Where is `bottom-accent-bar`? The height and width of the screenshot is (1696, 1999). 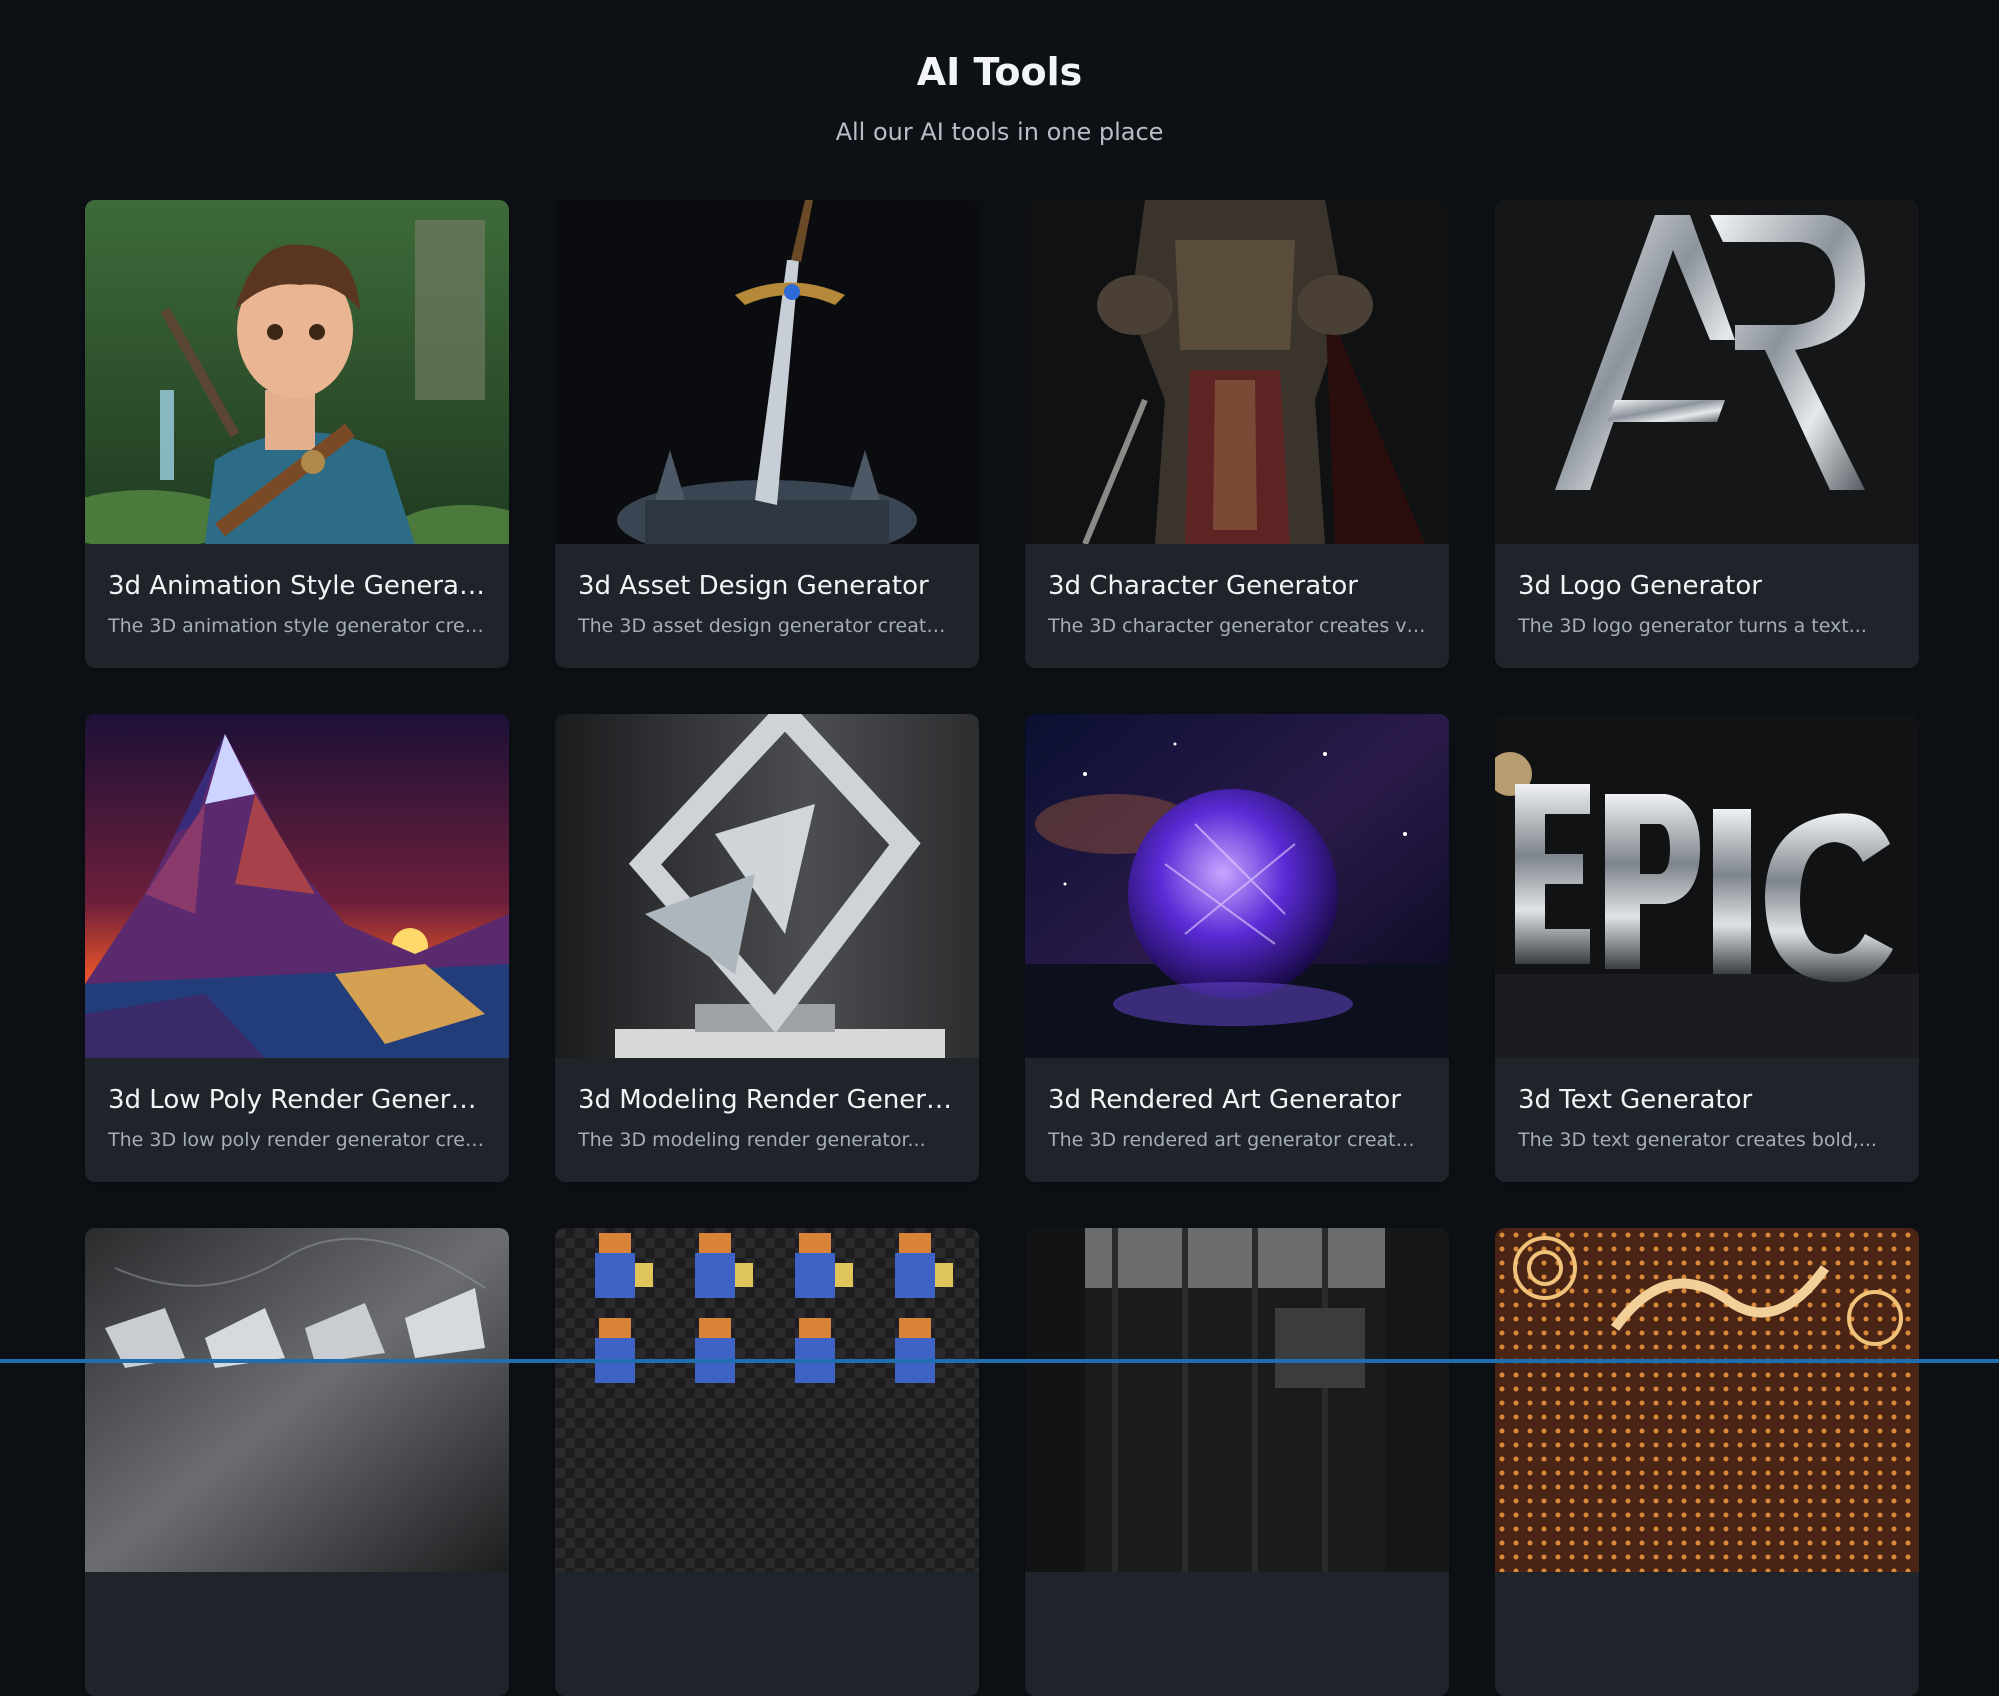
bottom-accent-bar is located at coordinates (999, 1361).